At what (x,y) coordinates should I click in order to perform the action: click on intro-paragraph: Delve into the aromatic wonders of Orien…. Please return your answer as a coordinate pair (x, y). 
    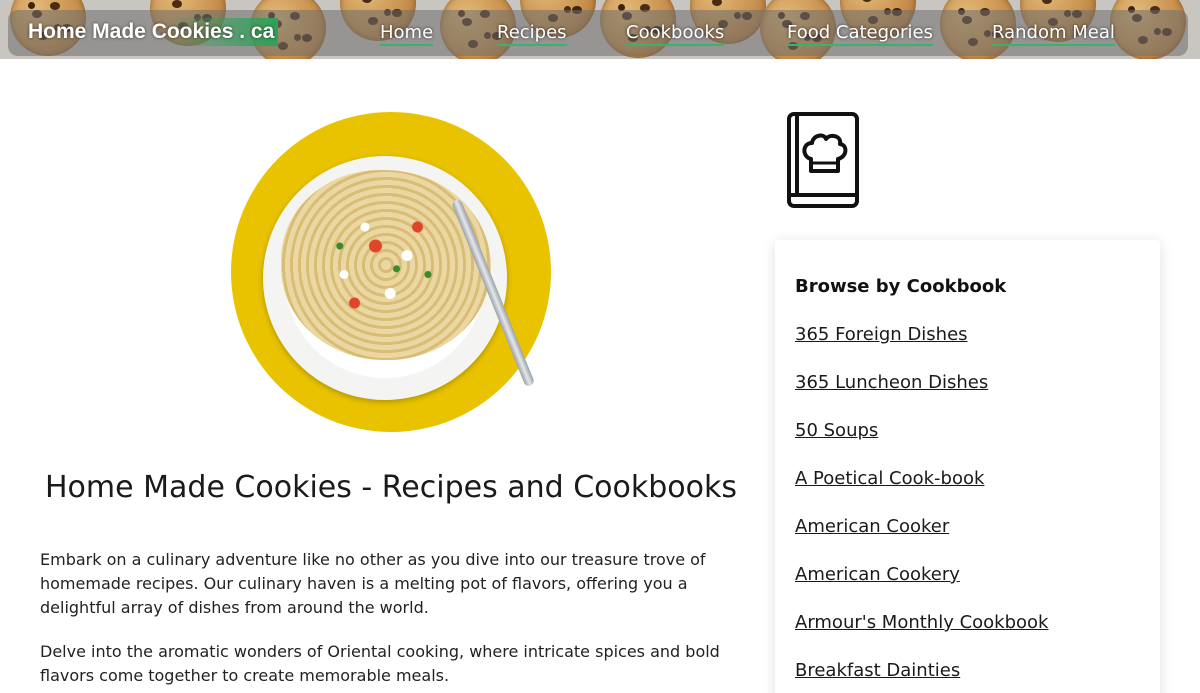
    Looking at the image, I should click on (380, 663).